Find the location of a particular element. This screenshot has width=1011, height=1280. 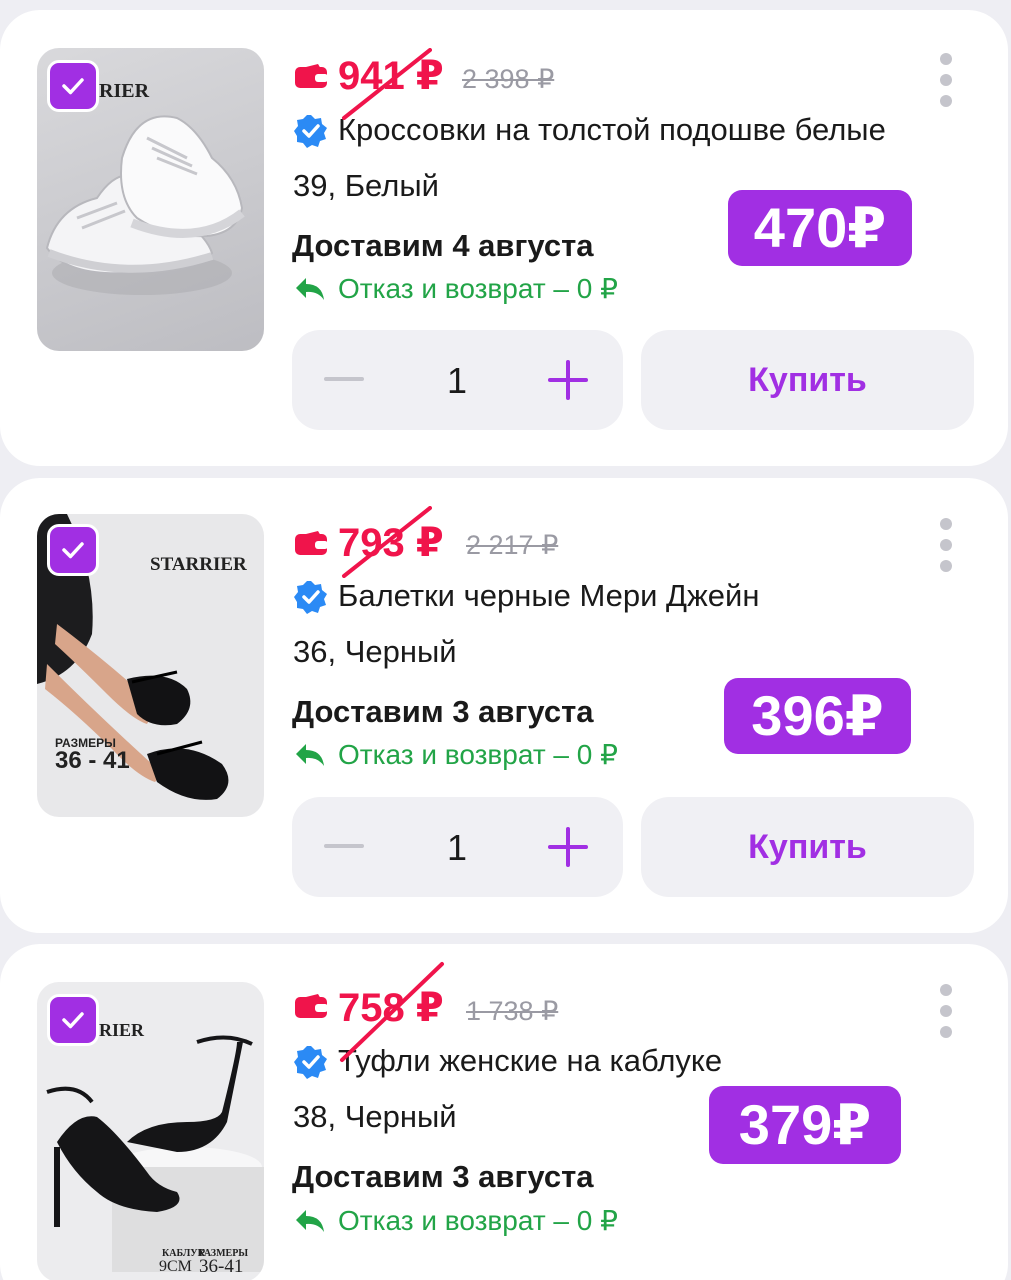

product-image: RIER is located at coordinates (150, 199).